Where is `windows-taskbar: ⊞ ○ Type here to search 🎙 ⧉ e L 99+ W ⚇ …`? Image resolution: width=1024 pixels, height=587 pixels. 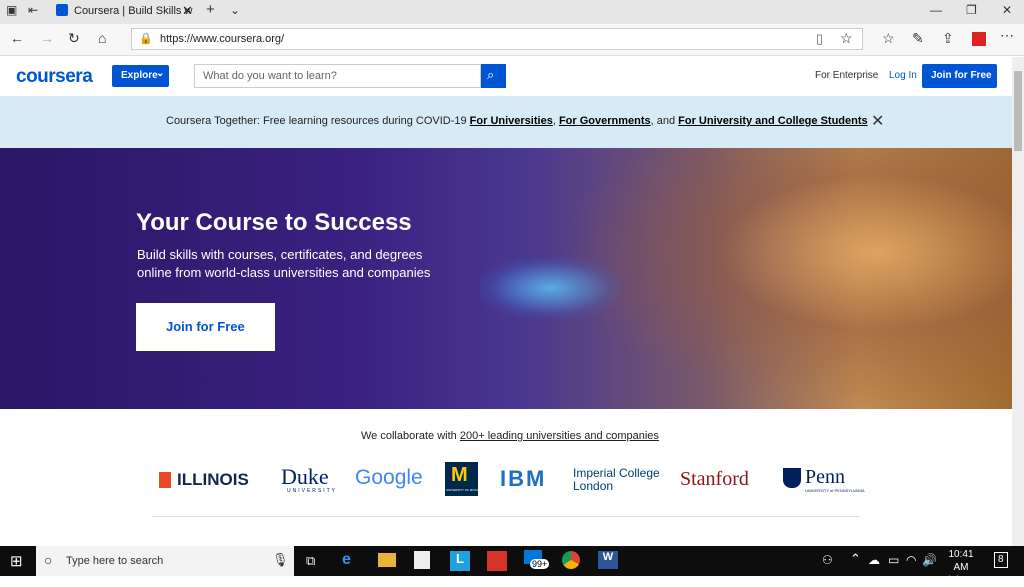
windows-taskbar: ⊞ ○ Type here to search 🎙 ⧉ e L 99+ W ⚇ … is located at coordinates (512, 566).